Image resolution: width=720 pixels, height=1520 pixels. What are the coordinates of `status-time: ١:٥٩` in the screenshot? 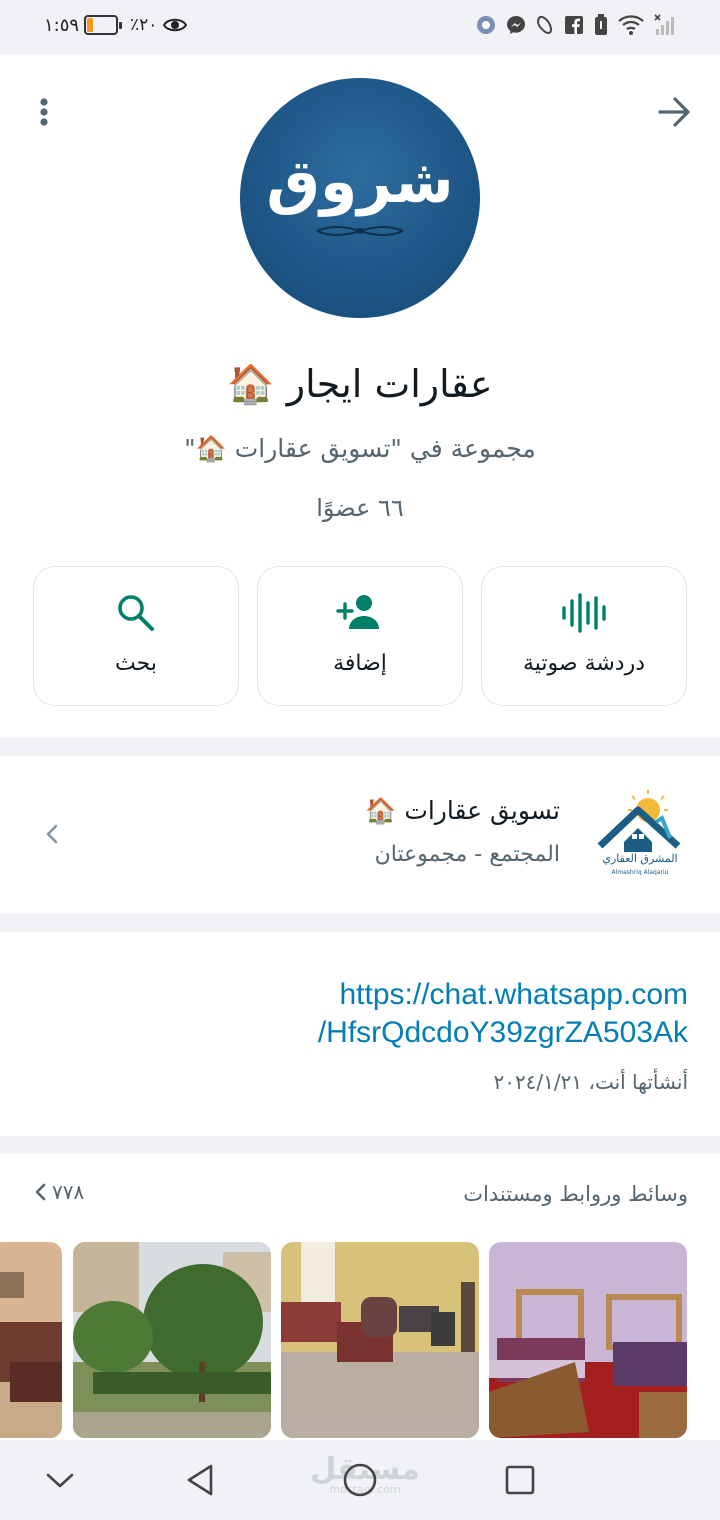 It's located at (62, 25).